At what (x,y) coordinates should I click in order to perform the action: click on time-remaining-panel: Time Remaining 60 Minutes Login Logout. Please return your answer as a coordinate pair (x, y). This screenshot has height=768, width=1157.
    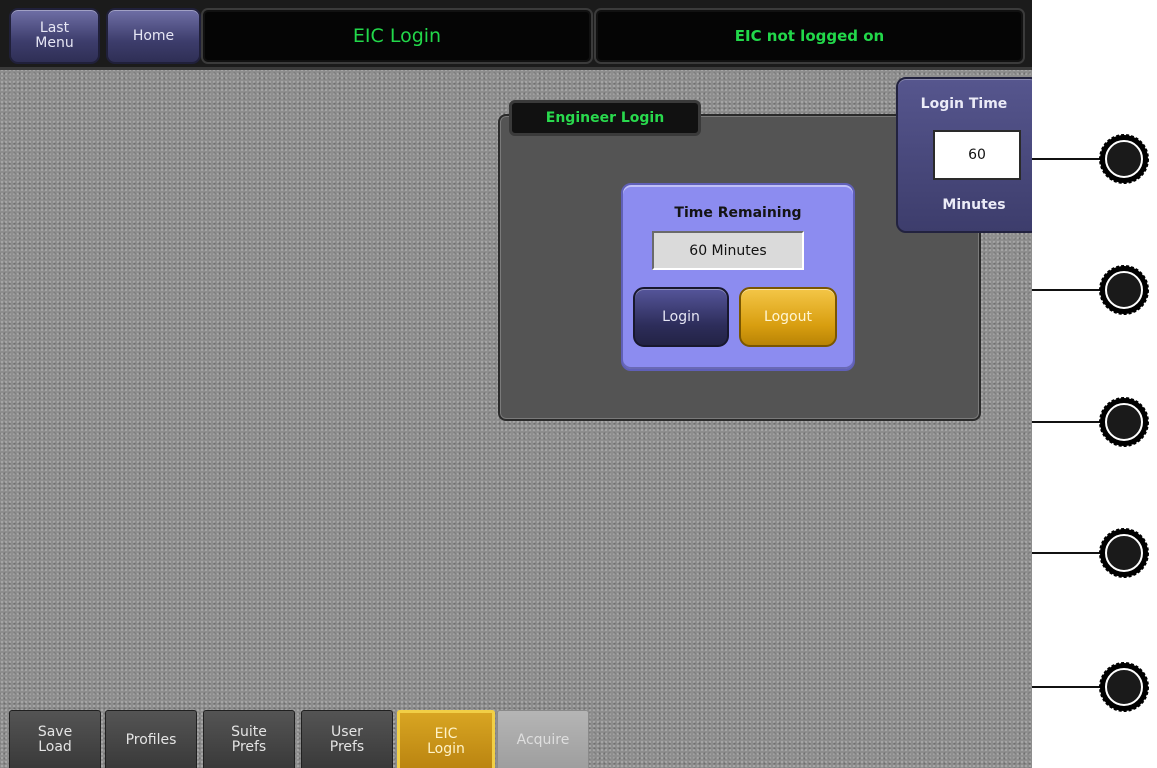
    Looking at the image, I should click on (738, 277).